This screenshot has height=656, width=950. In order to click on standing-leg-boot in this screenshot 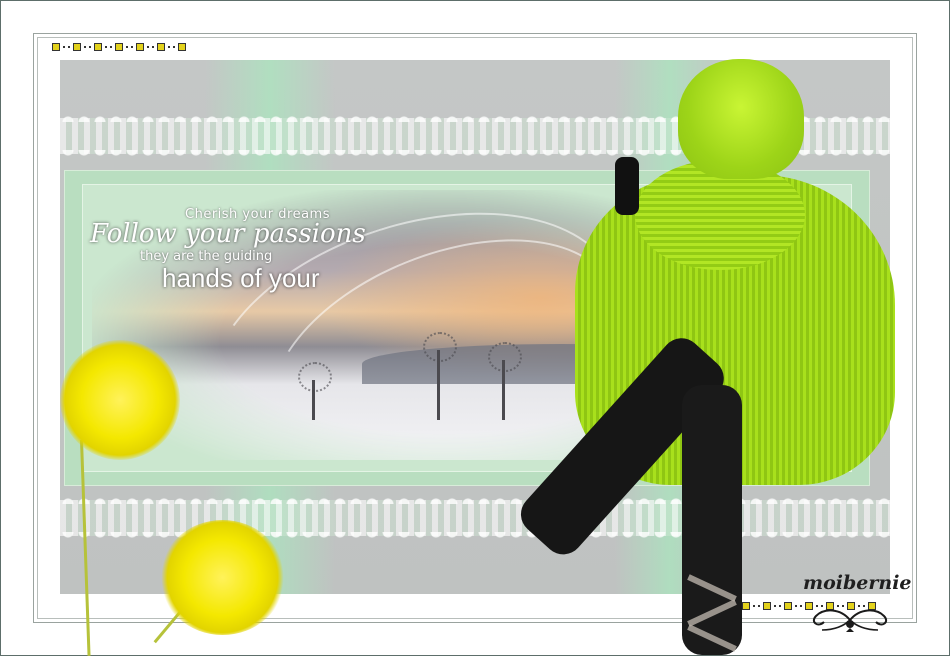, I will do `click(712, 520)`.